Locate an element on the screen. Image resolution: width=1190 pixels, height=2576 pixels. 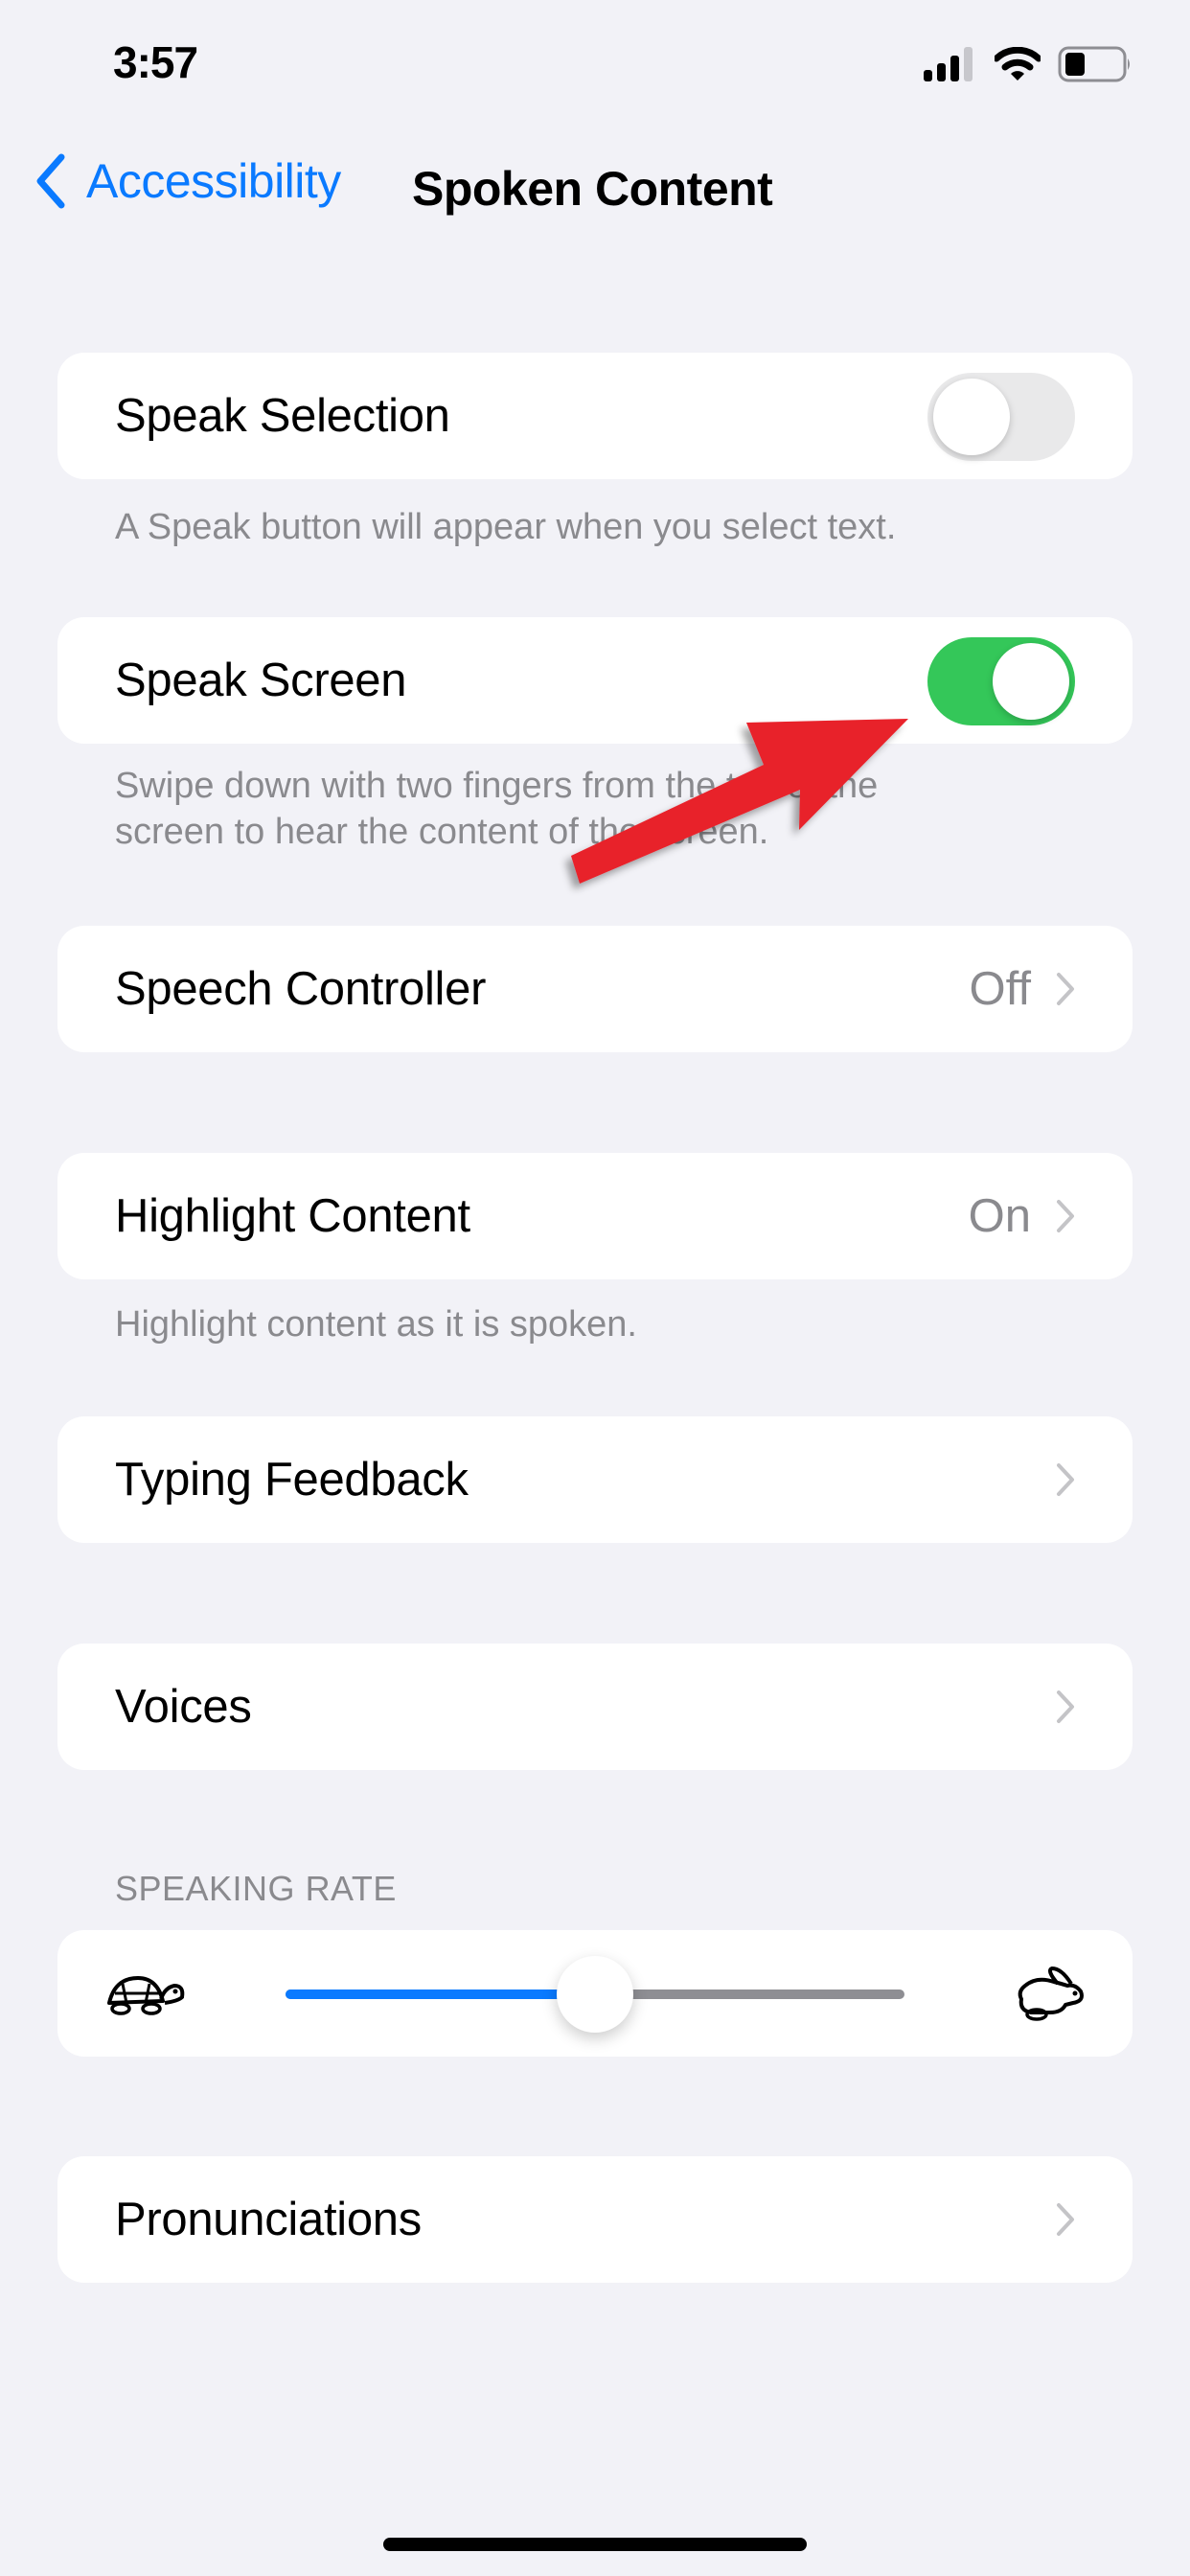
speaking-rate-cell is located at coordinates (595, 1993).